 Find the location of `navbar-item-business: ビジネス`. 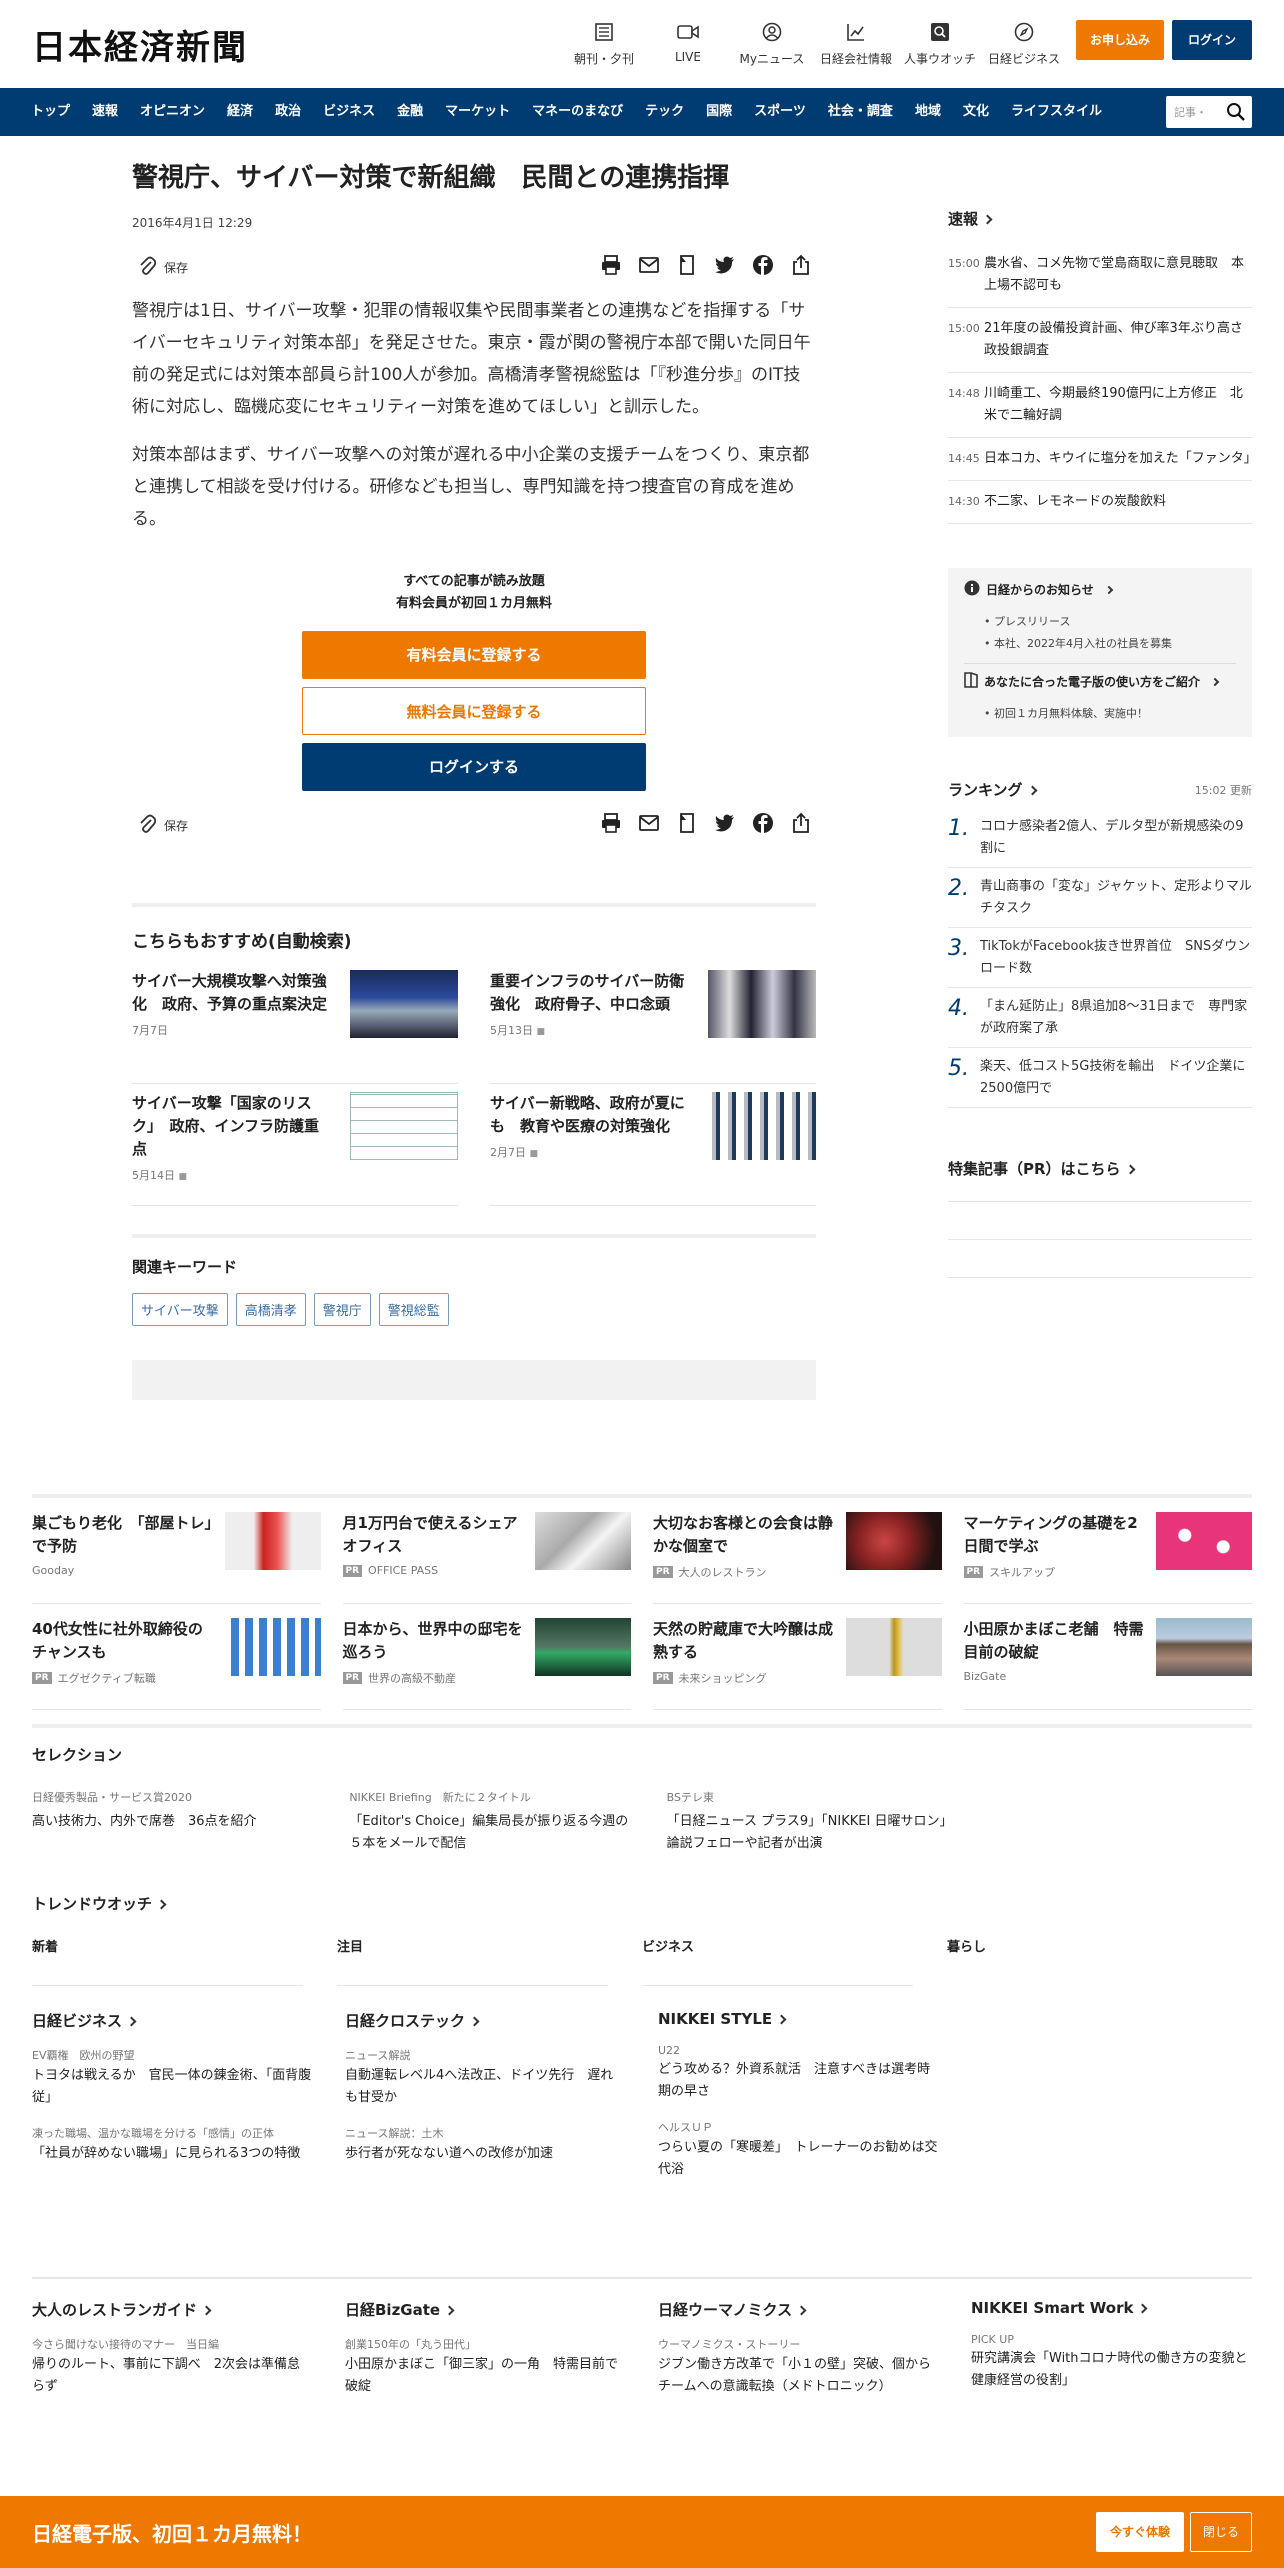

navbar-item-business: ビジネス is located at coordinates (349, 112).